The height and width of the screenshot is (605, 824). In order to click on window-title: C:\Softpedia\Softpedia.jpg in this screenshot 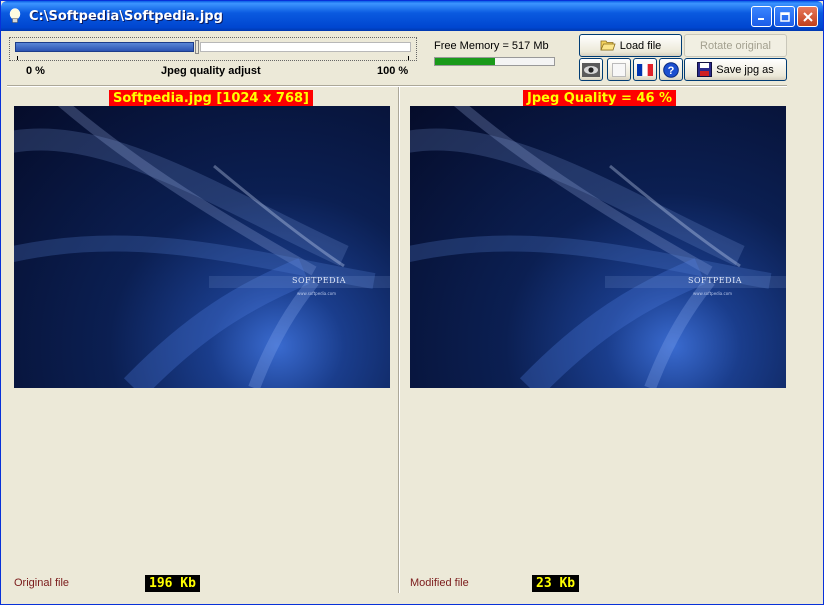, I will do `click(126, 16)`.